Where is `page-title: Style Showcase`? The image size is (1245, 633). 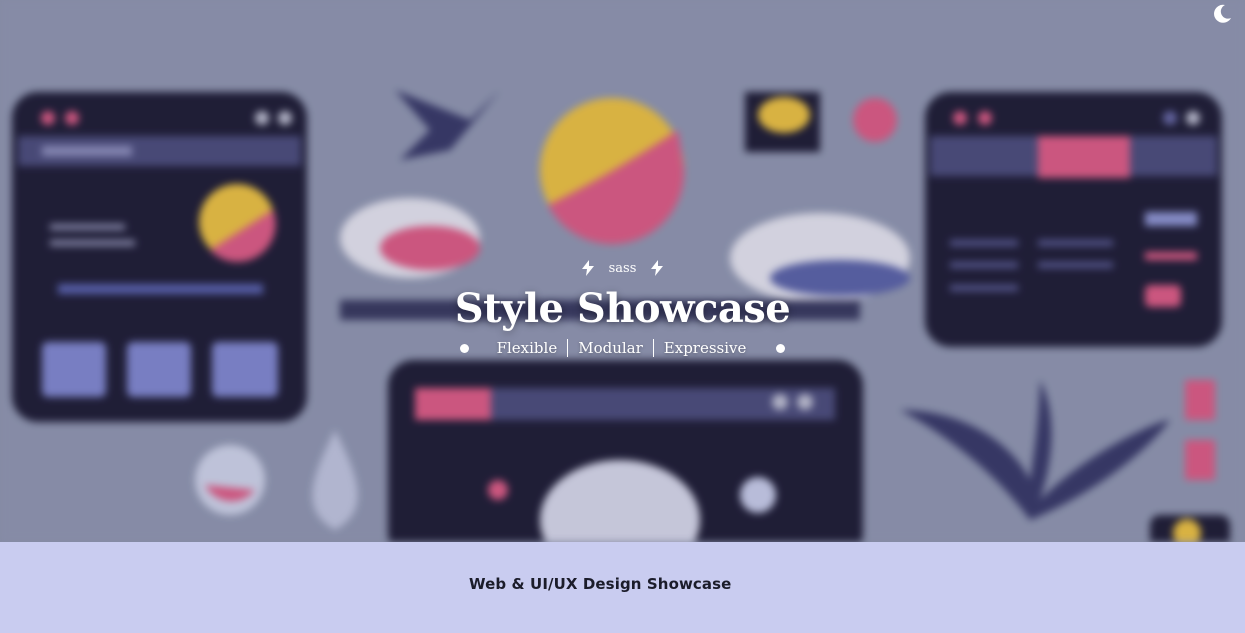 page-title: Style Showcase is located at coordinates (622, 308).